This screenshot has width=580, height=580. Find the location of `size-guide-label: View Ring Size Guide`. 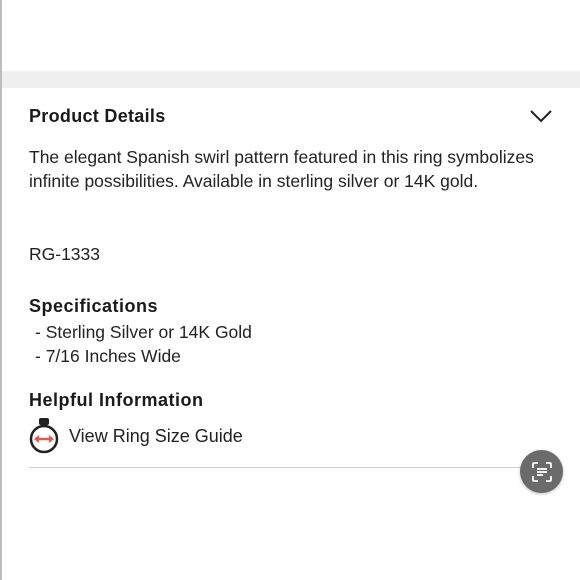

size-guide-label: View Ring Size Guide is located at coordinates (156, 435).